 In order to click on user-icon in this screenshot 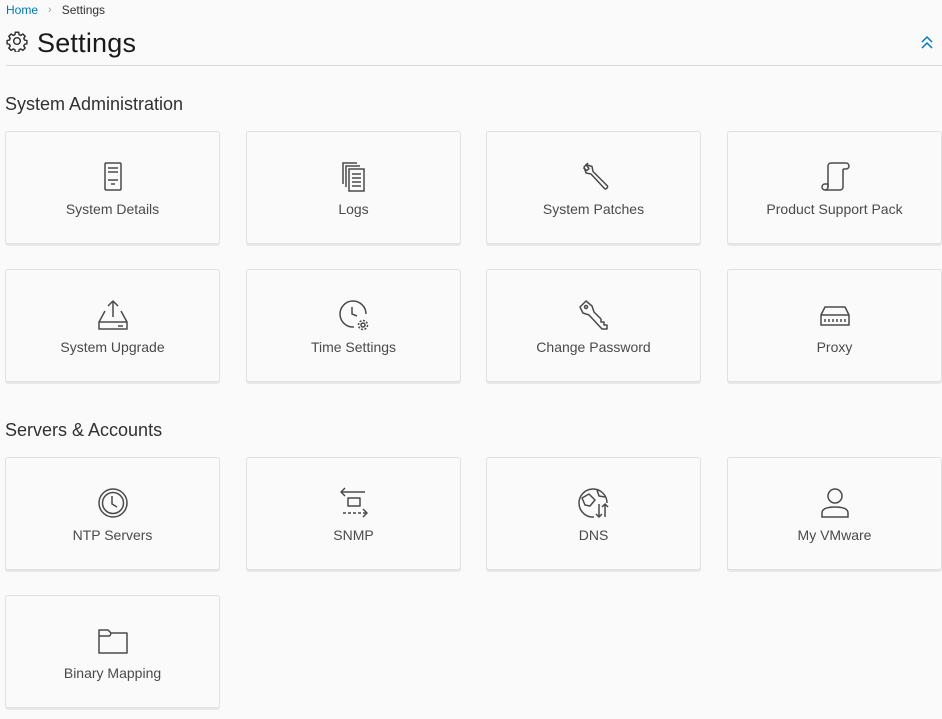, I will do `click(835, 503)`.